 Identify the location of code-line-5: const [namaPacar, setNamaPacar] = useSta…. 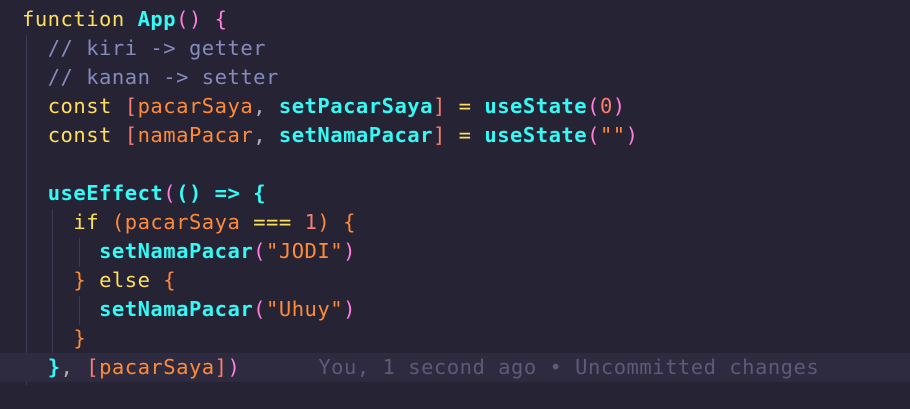
(330, 135).